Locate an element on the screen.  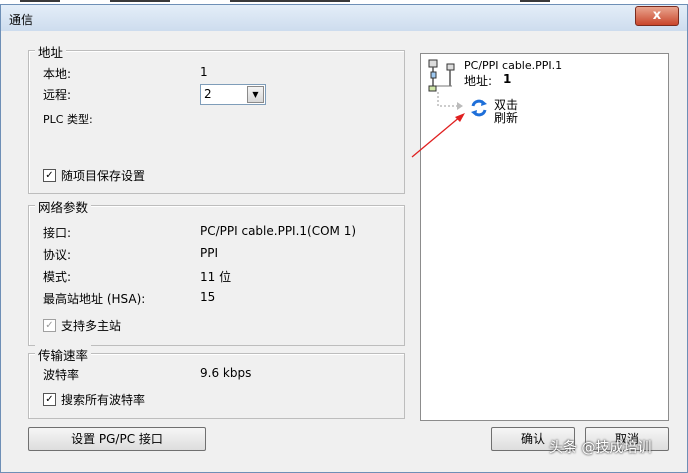
network-group-legend: 网络参数 is located at coordinates (63, 206).